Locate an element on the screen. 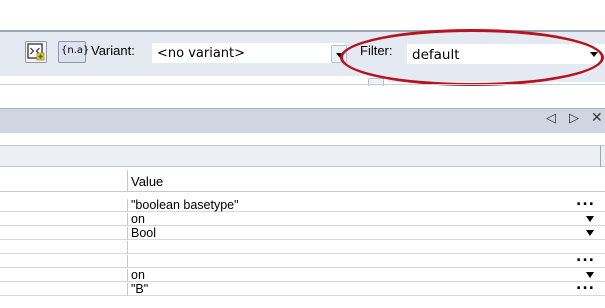 The image size is (605, 308). row-value: "boolean basetype" is located at coordinates (185, 205).